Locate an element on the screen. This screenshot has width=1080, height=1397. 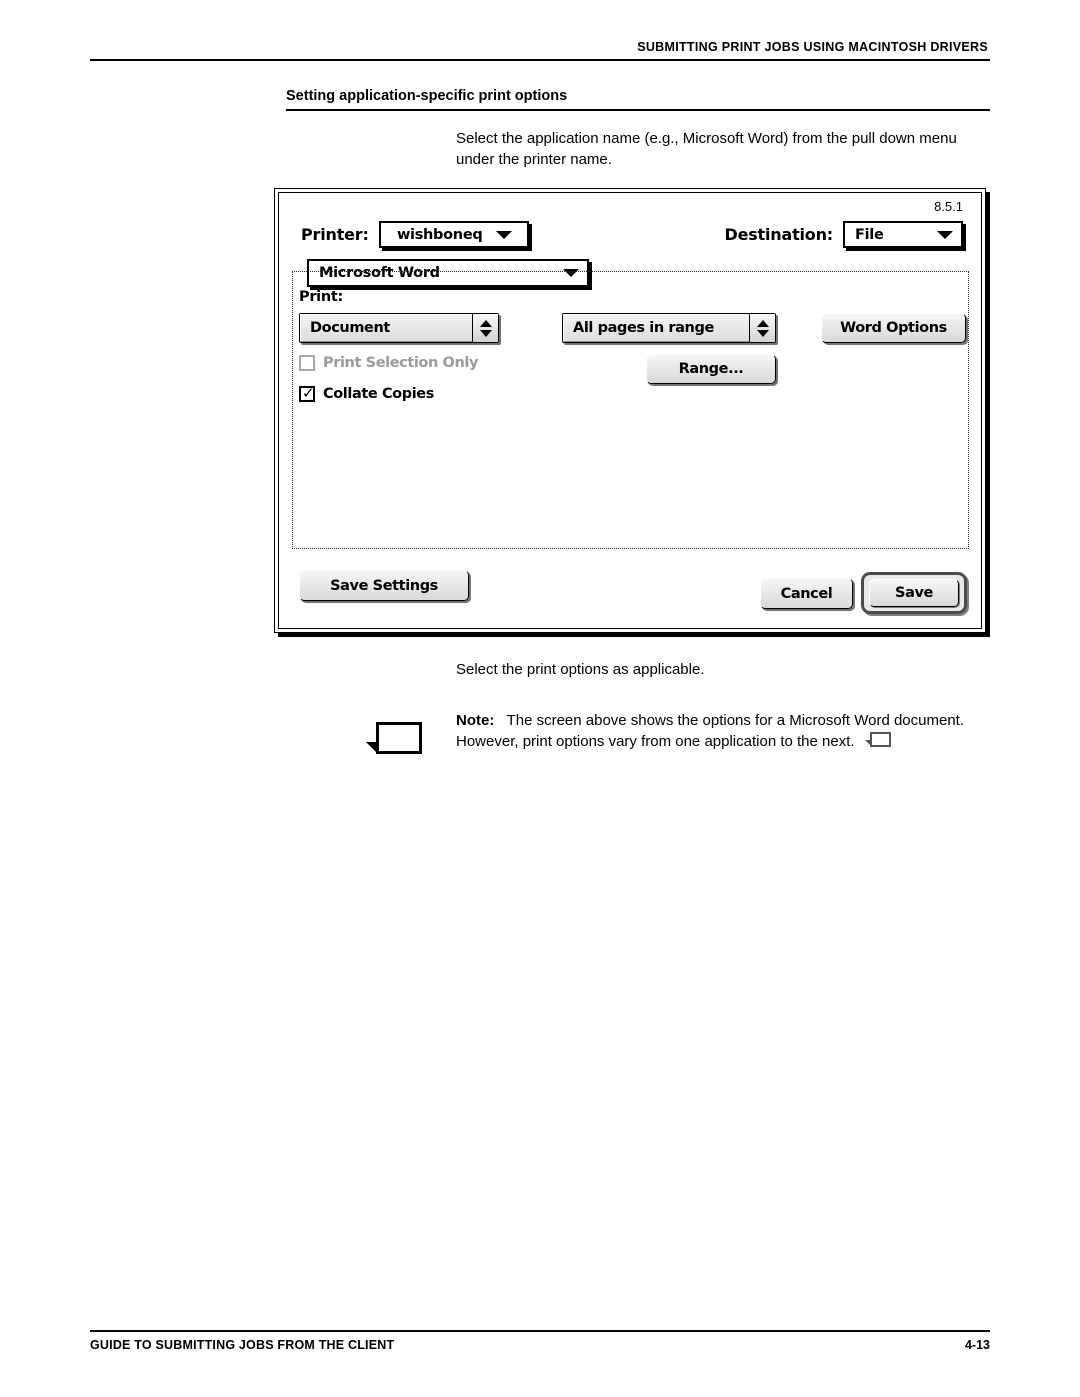
print-section-label: Print: is located at coordinates (321, 297).